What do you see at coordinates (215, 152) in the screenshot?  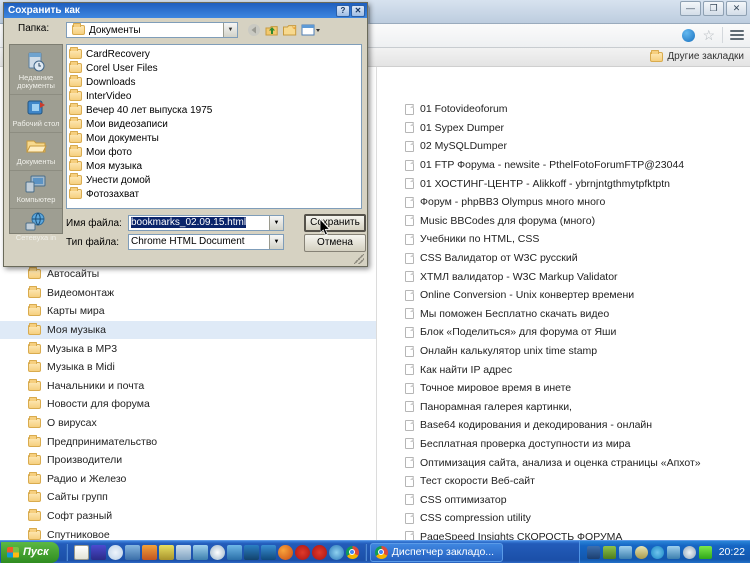 I see `file-list-item: Мои фото` at bounding box center [215, 152].